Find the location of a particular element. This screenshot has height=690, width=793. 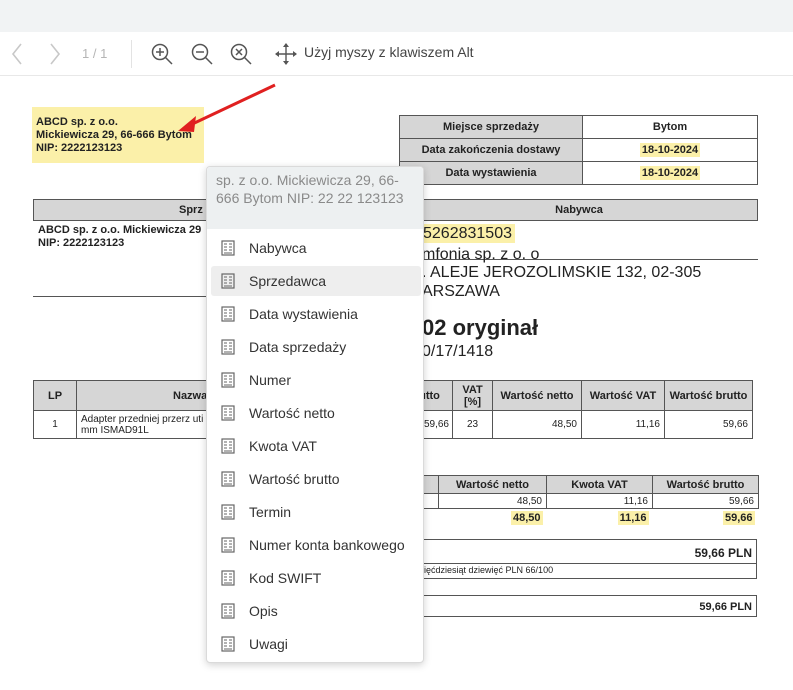

viewer-toolbar: 1 / 1 Użyj myszy z klawiszem Alt is located at coordinates (396, 54).